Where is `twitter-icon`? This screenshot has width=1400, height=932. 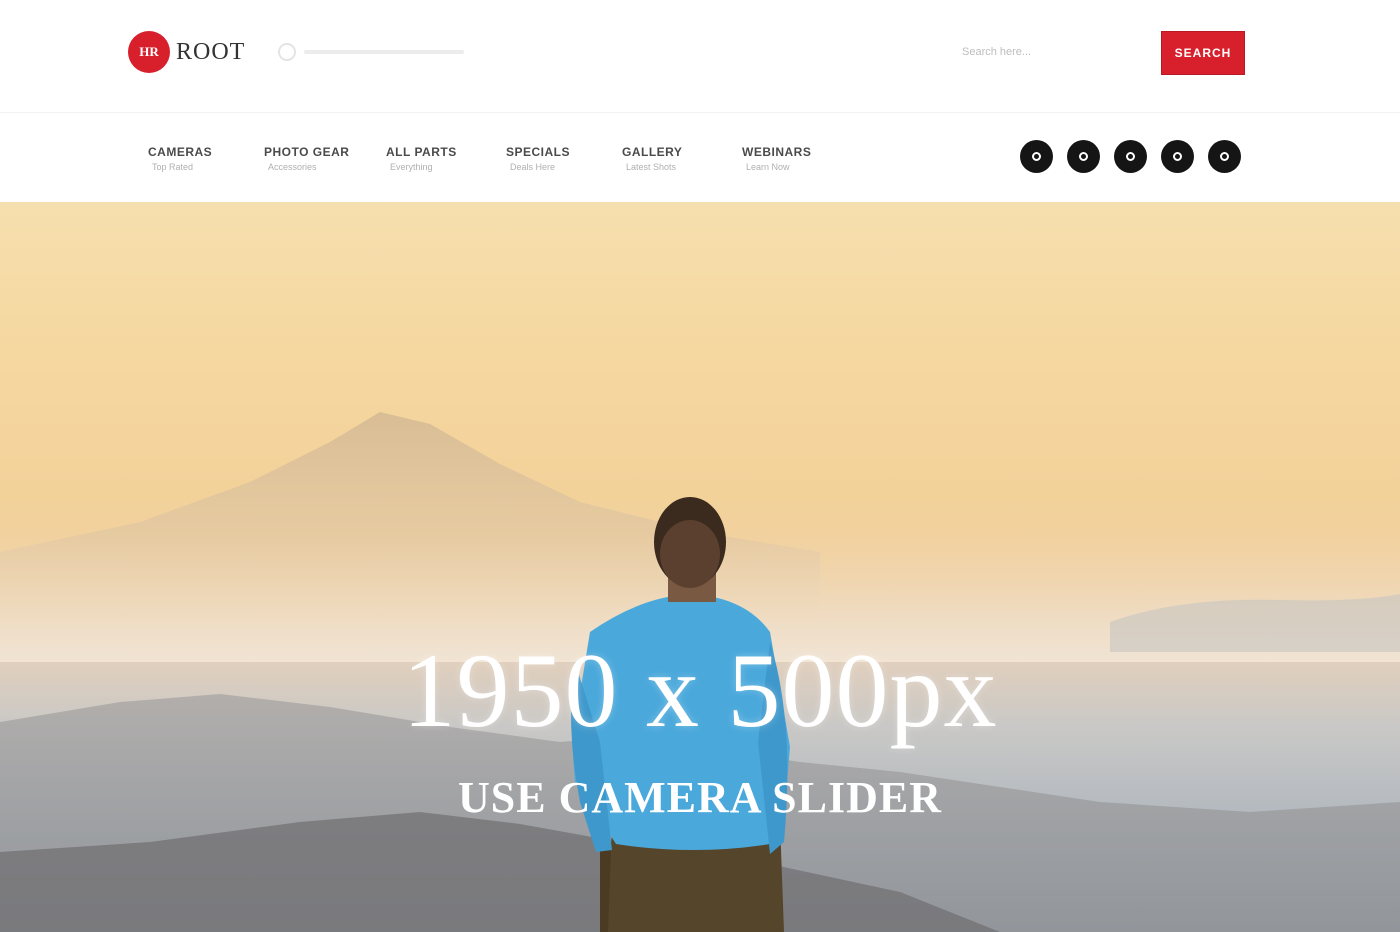
twitter-icon is located at coordinates (1083, 156).